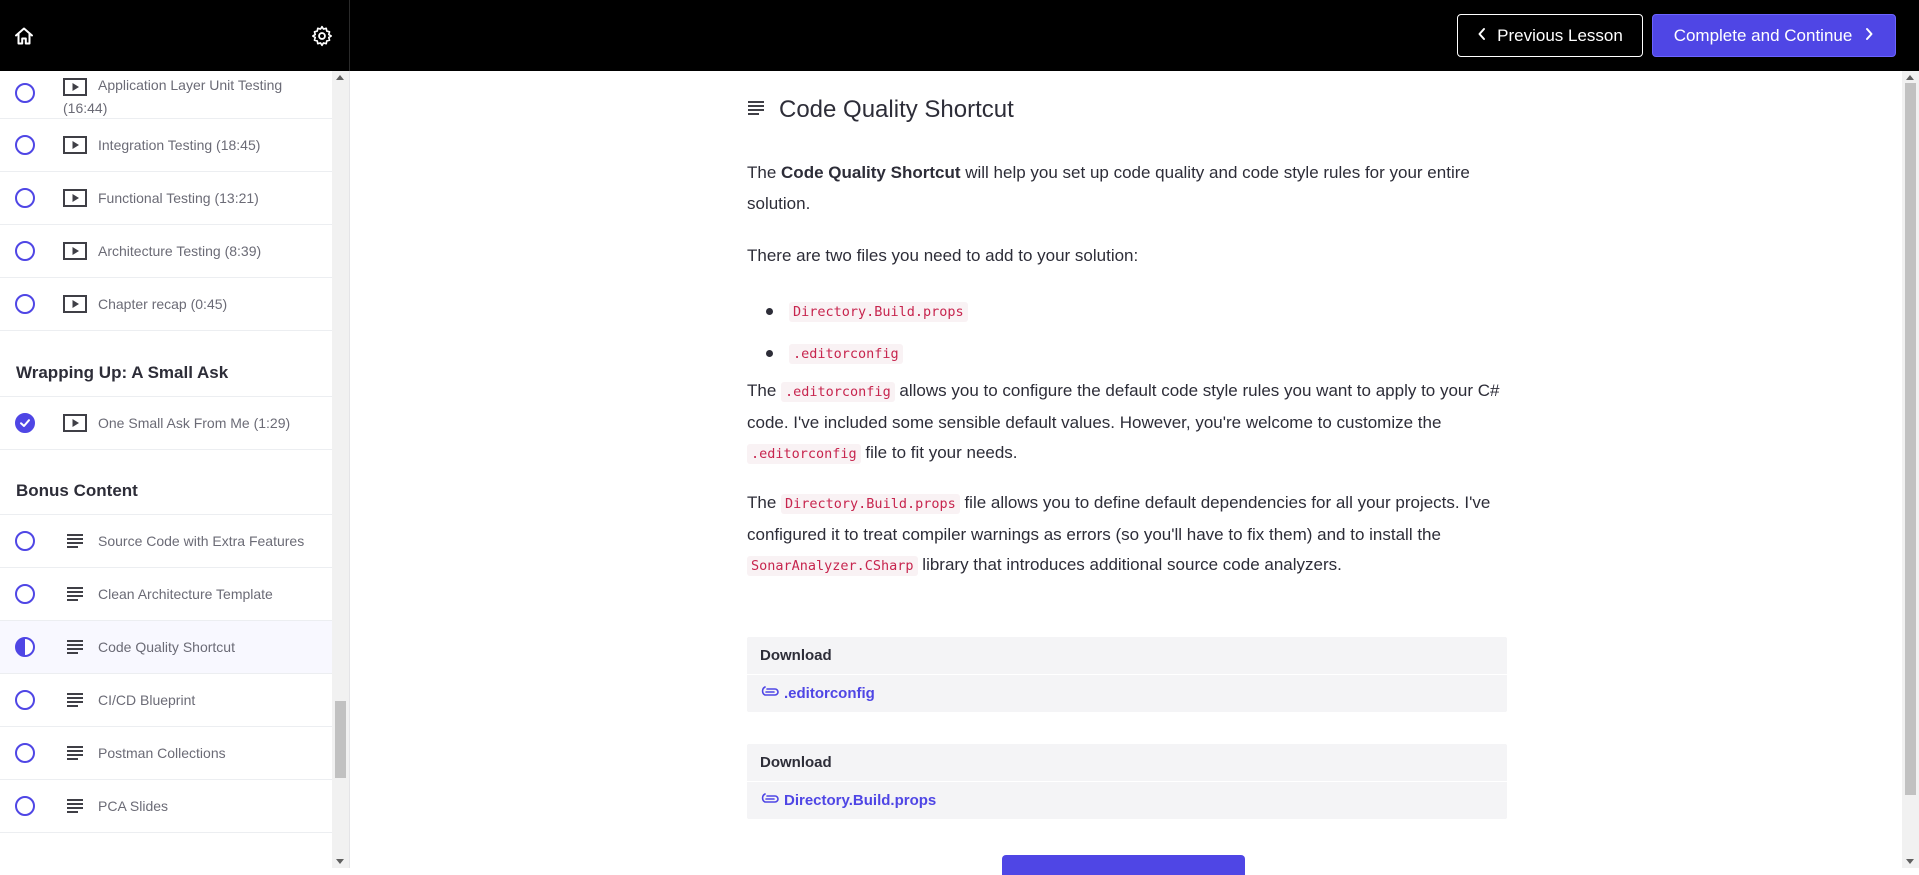 The height and width of the screenshot is (875, 1919). Describe the element at coordinates (185, 594) in the screenshot. I see `sidebar-lesson-title: Clean Architecture Template` at that location.